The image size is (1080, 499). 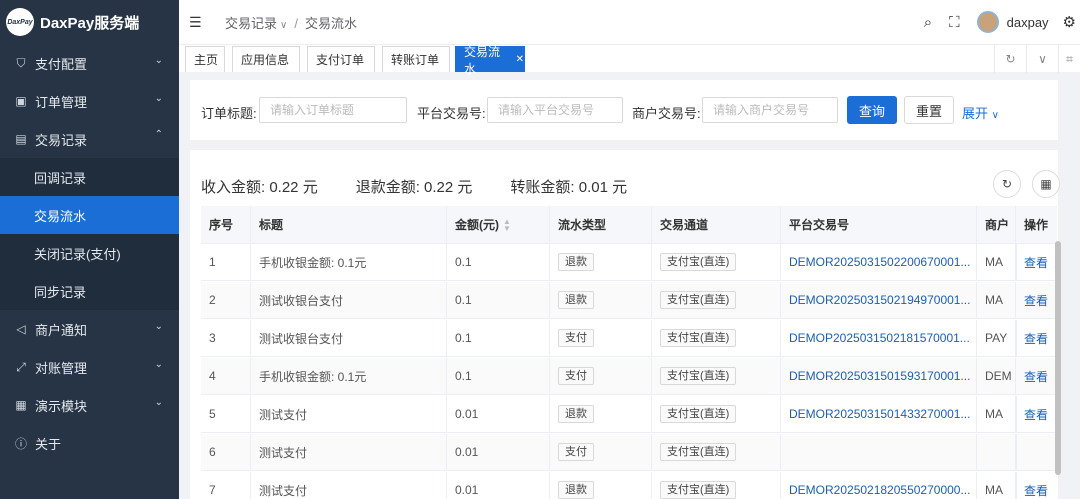 What do you see at coordinates (569, 187) in the screenshot?
I see `transfer-amount: 转账金额: 0.01 元` at bounding box center [569, 187].